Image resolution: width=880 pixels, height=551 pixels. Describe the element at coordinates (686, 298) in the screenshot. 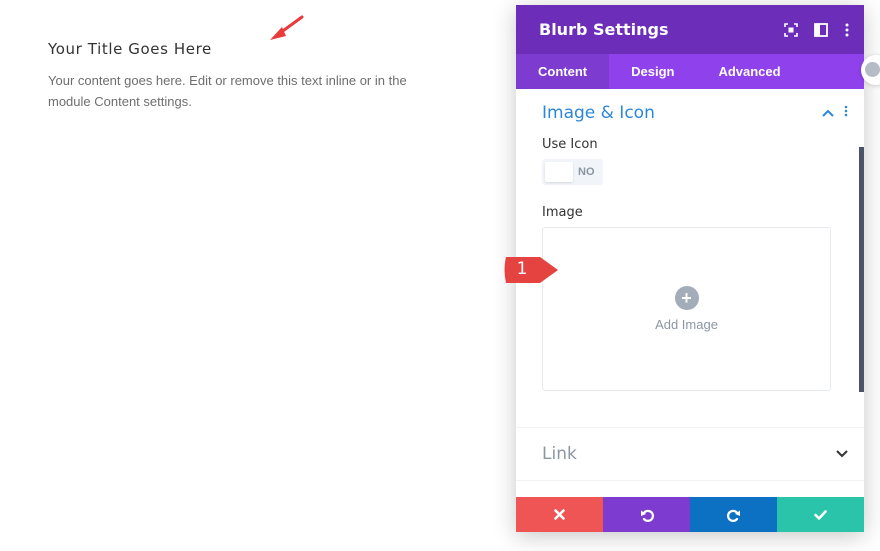

I see `plus-icon: +` at that location.